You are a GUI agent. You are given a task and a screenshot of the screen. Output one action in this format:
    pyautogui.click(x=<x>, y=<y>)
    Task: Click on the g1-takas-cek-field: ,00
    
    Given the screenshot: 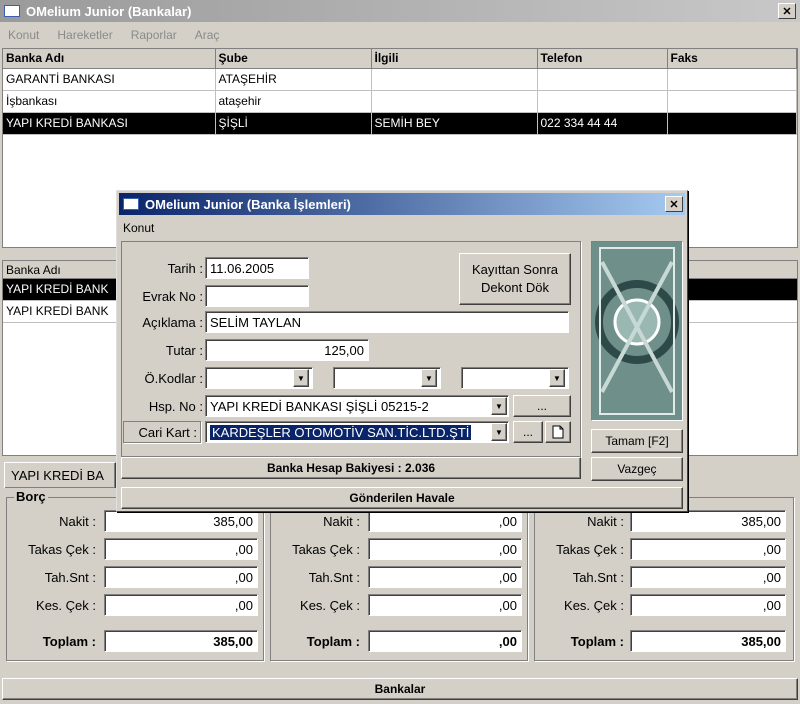 What is the action you would take?
    pyautogui.click(x=181, y=549)
    